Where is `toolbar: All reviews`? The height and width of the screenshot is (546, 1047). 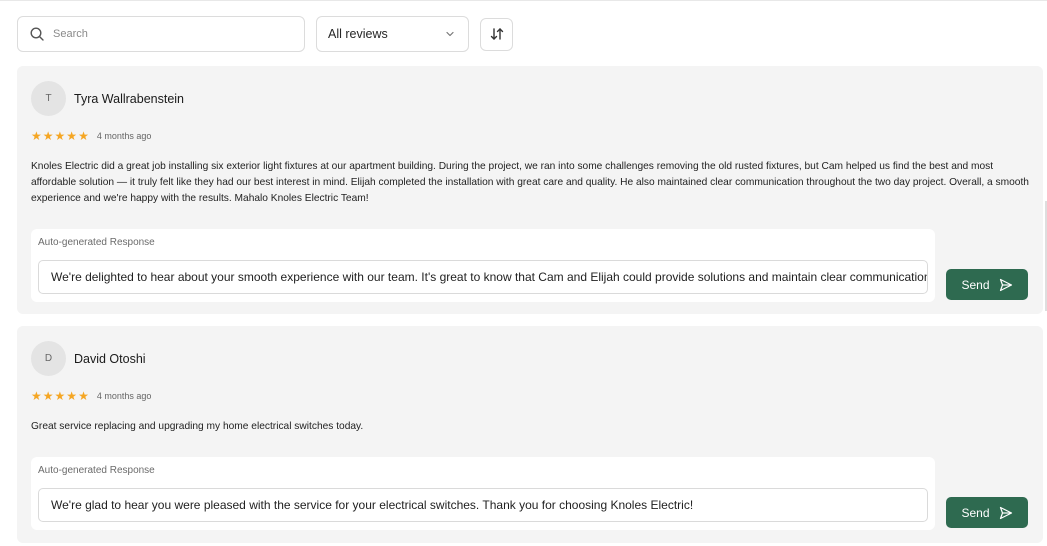 toolbar: All reviews is located at coordinates (265, 34).